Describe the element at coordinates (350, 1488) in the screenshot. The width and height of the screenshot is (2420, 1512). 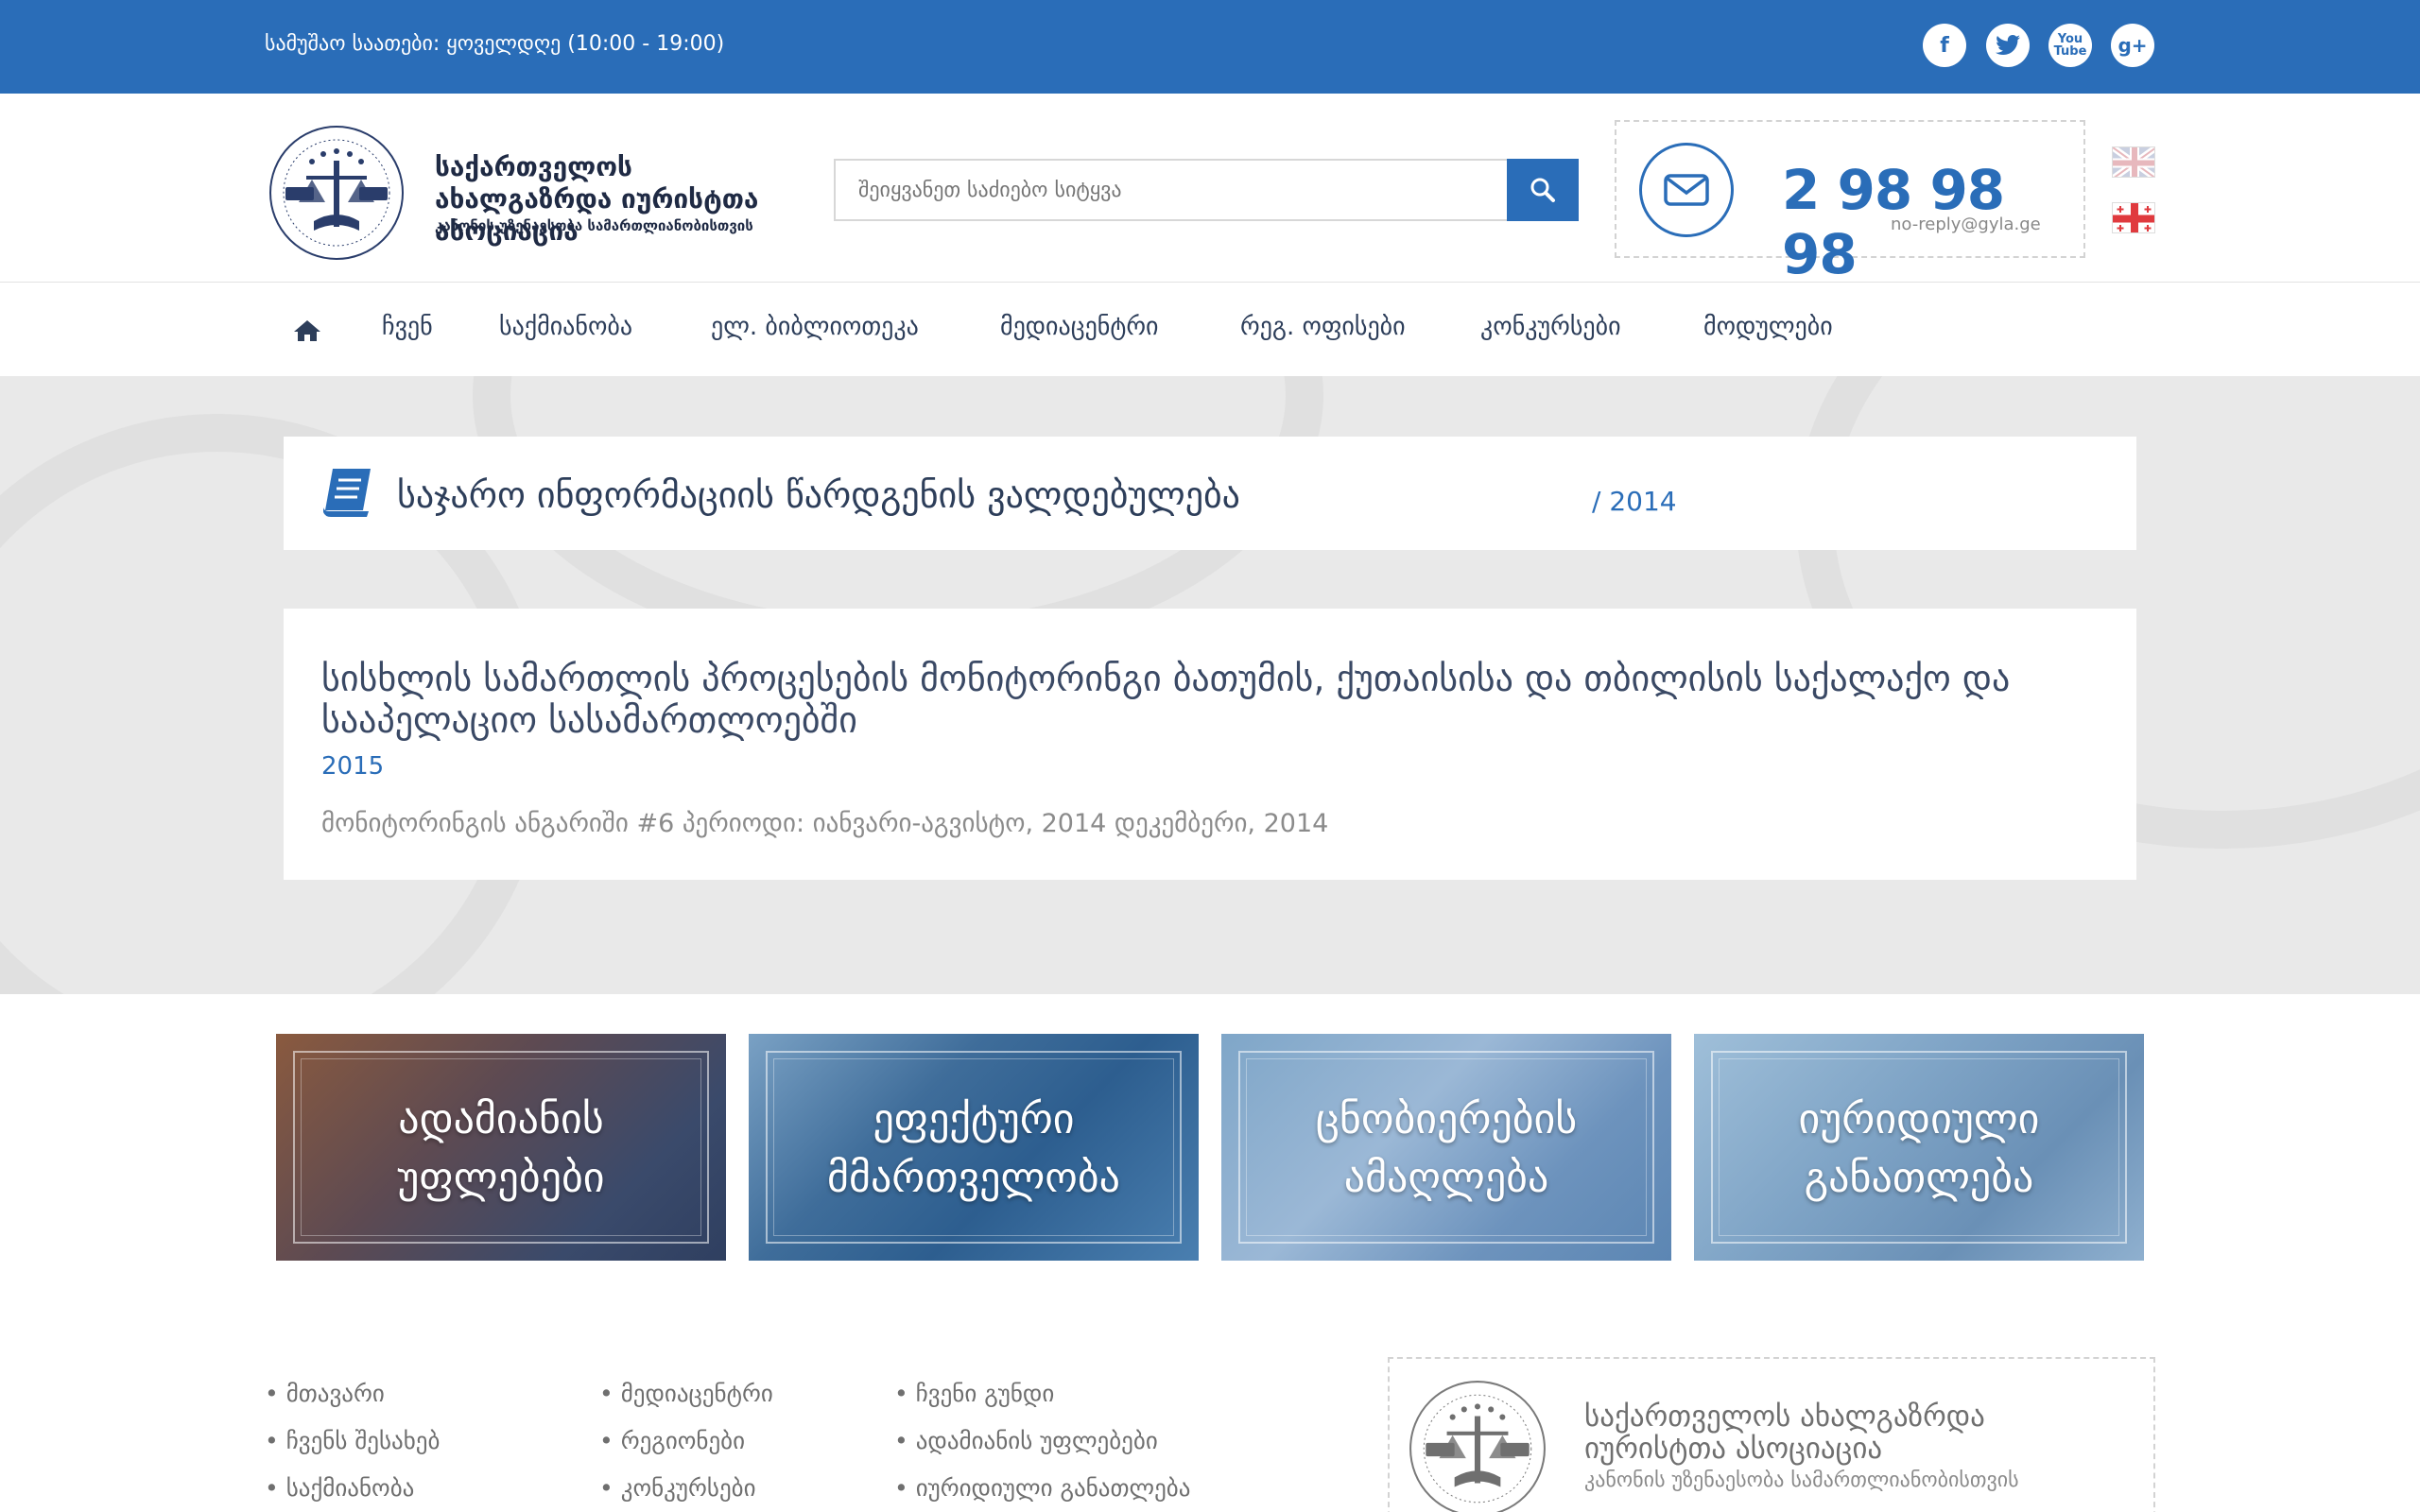
I see `footer-link-label: საქმიანობა` at that location.